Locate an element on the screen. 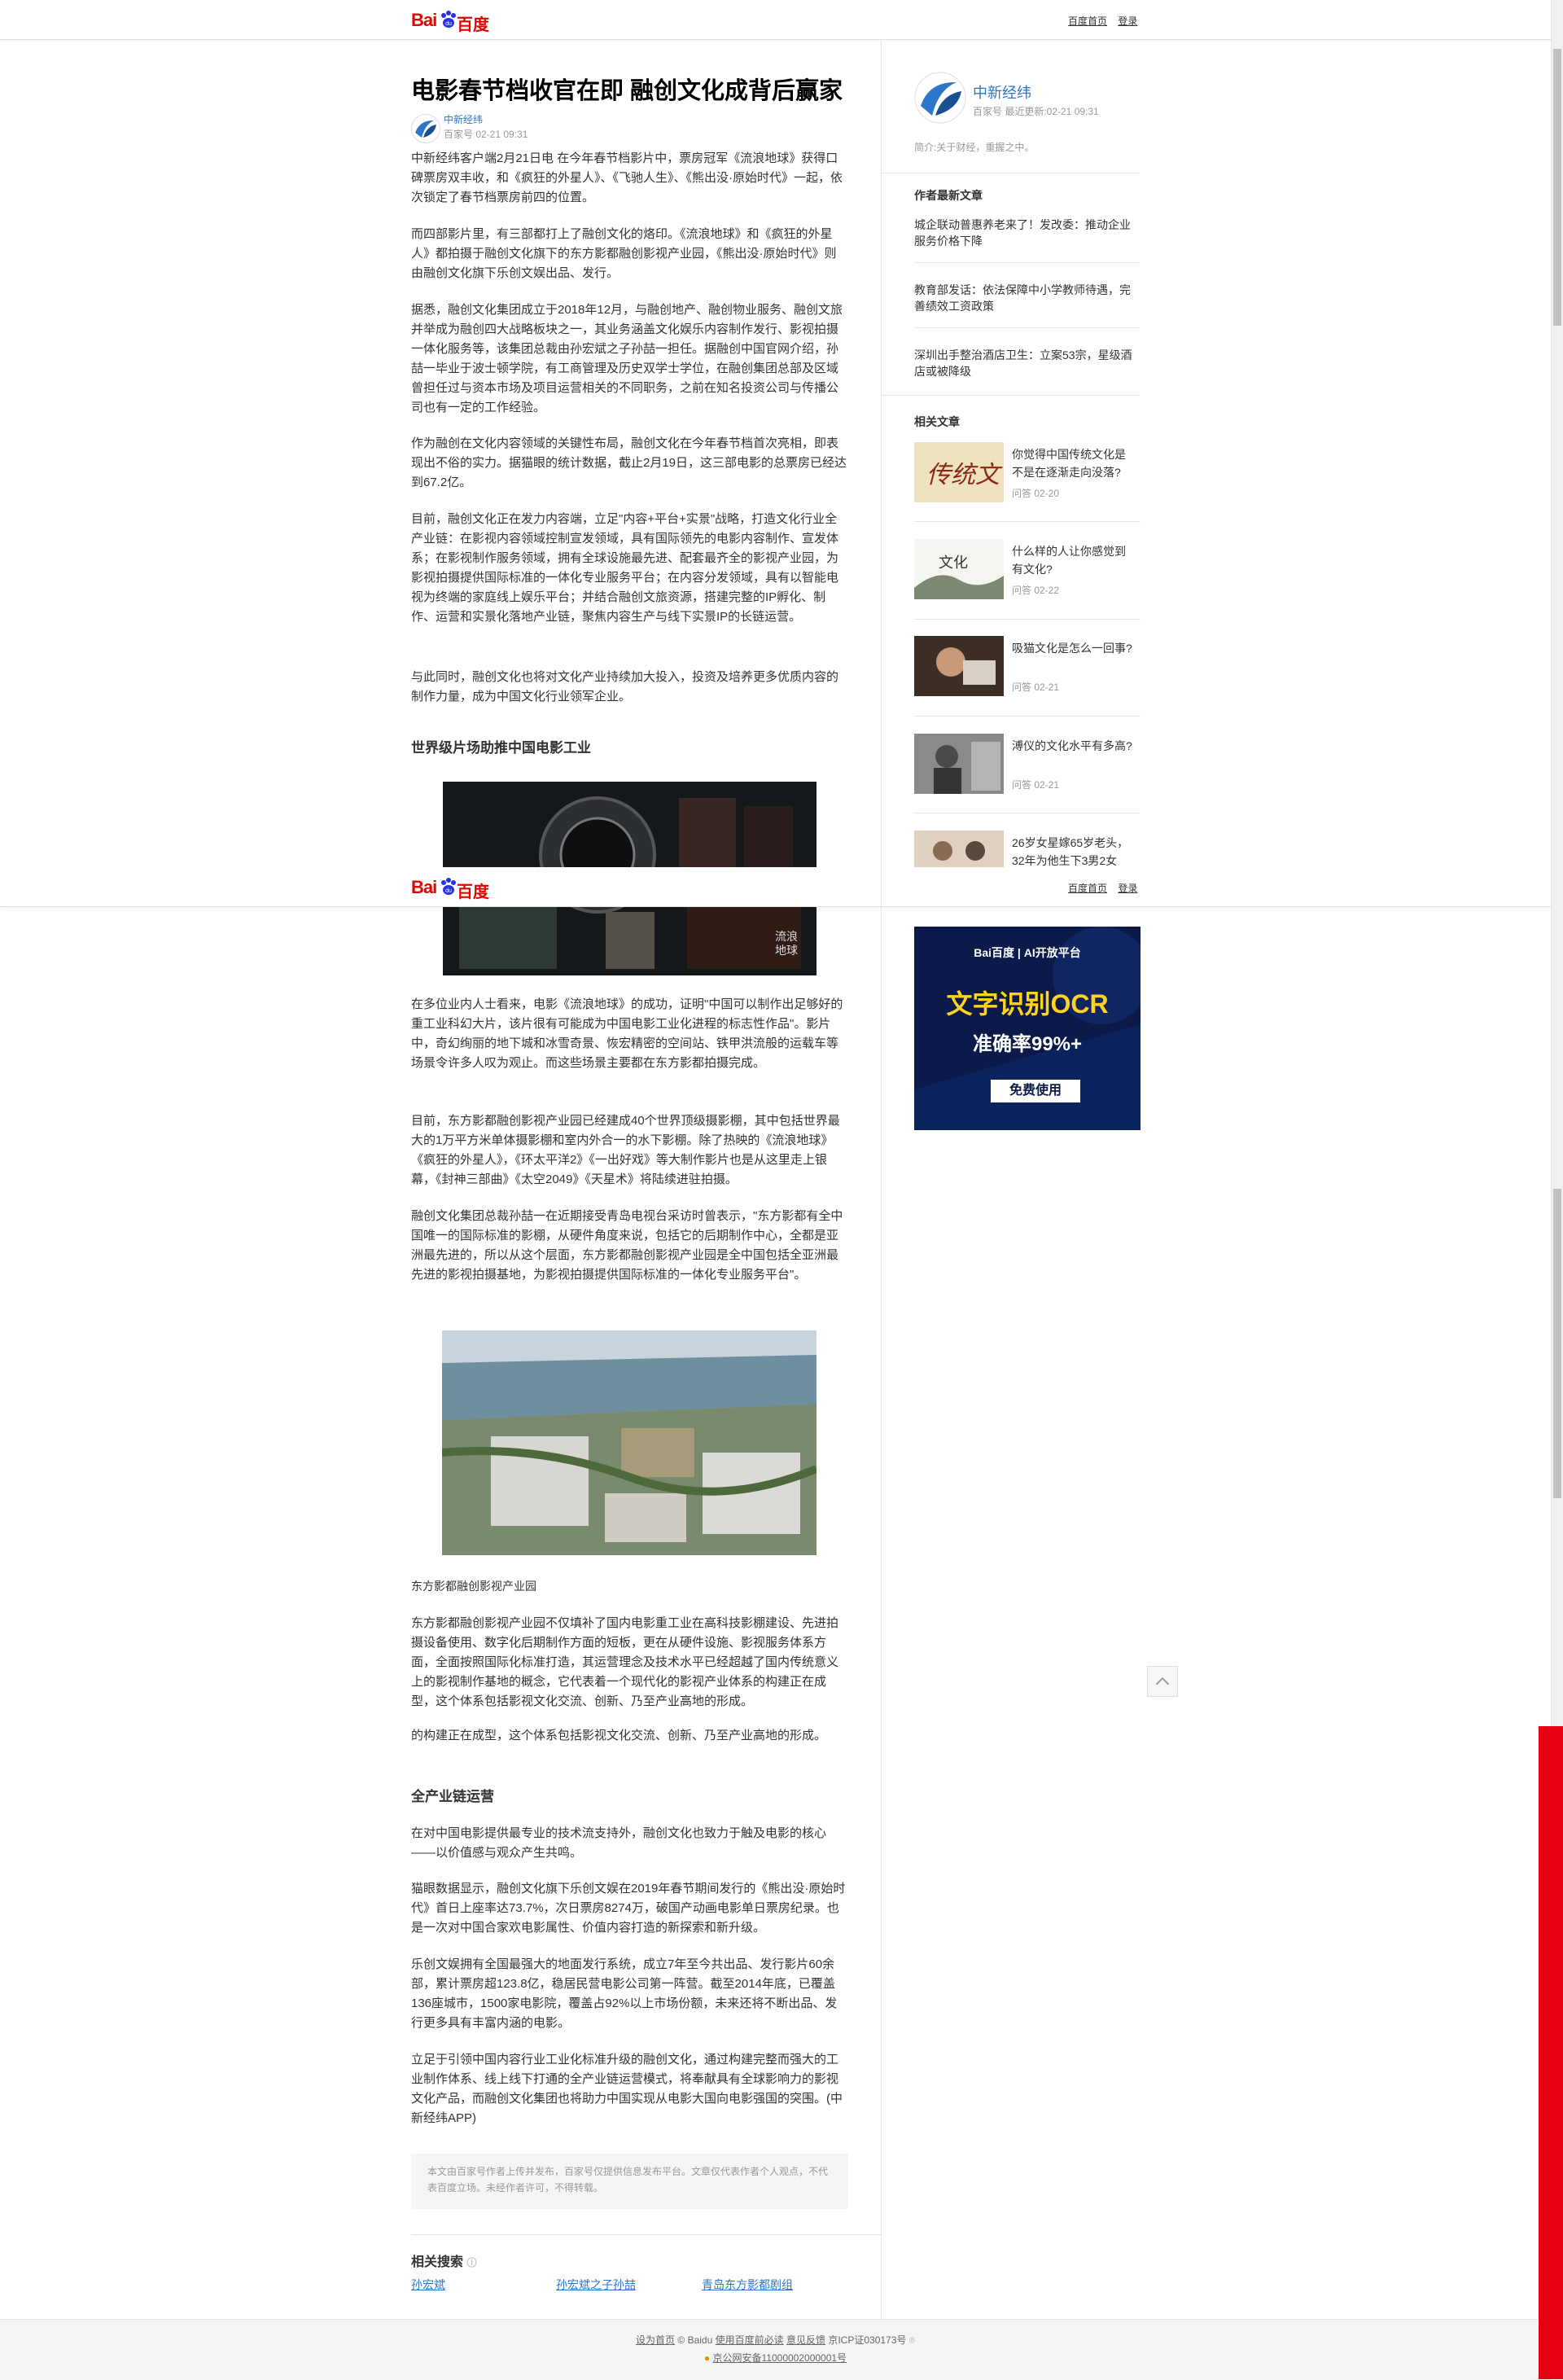  related-article-item: 吸猫文化是怎么一回事? 问答 02-21 is located at coordinates (1027, 676).